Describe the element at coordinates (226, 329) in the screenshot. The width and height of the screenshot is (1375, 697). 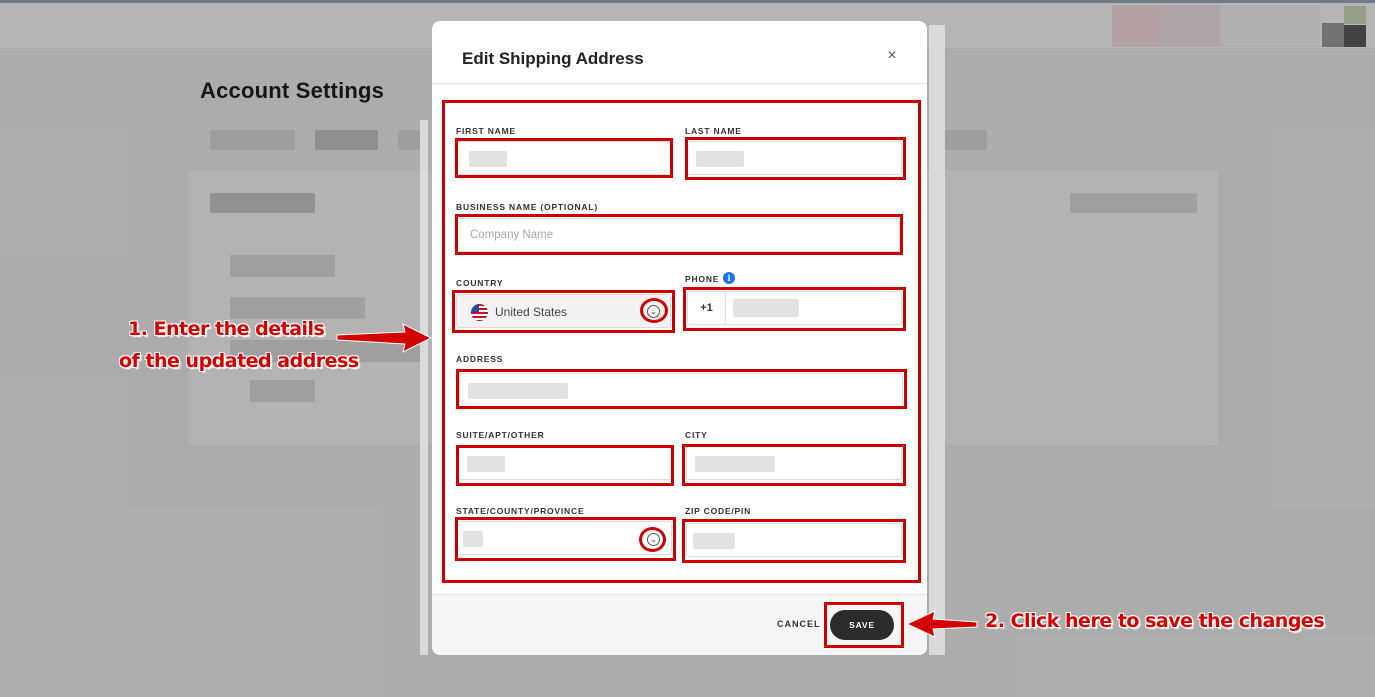
I see `step1-text-line1: 1. Enter the details` at that location.